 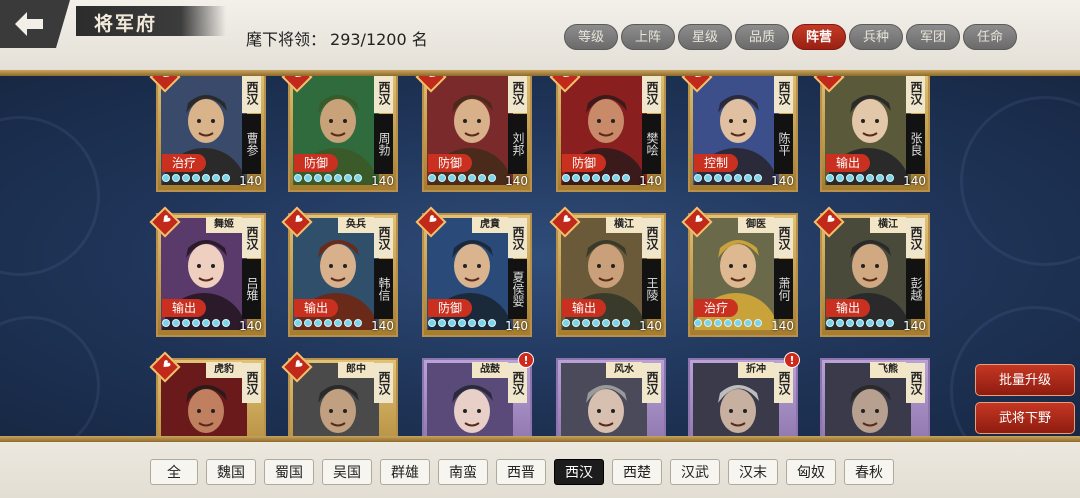 What do you see at coordinates (819, 37) in the screenshot?
I see `filter-tab: 阵营` at bounding box center [819, 37].